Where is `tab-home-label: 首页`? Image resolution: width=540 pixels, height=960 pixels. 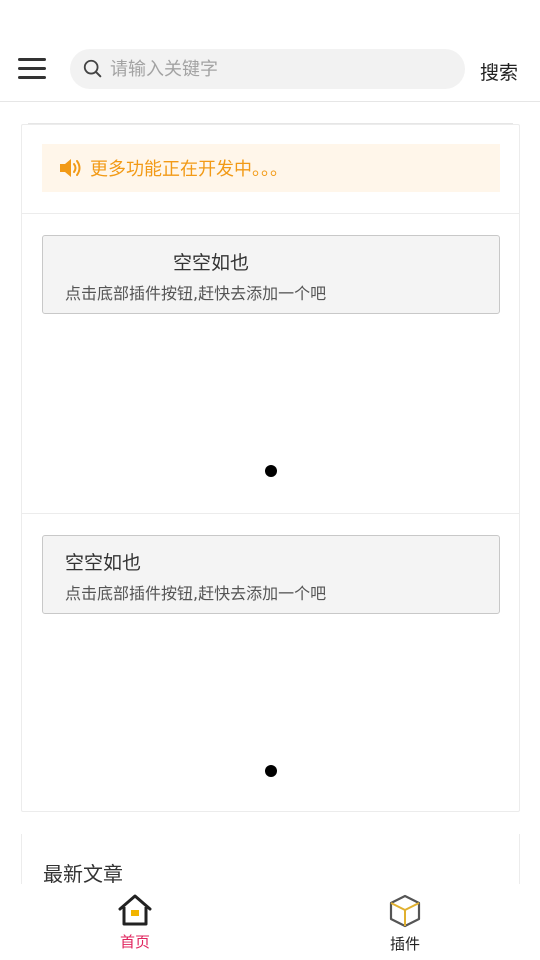
tab-home-label: 首页 is located at coordinates (134, 942).